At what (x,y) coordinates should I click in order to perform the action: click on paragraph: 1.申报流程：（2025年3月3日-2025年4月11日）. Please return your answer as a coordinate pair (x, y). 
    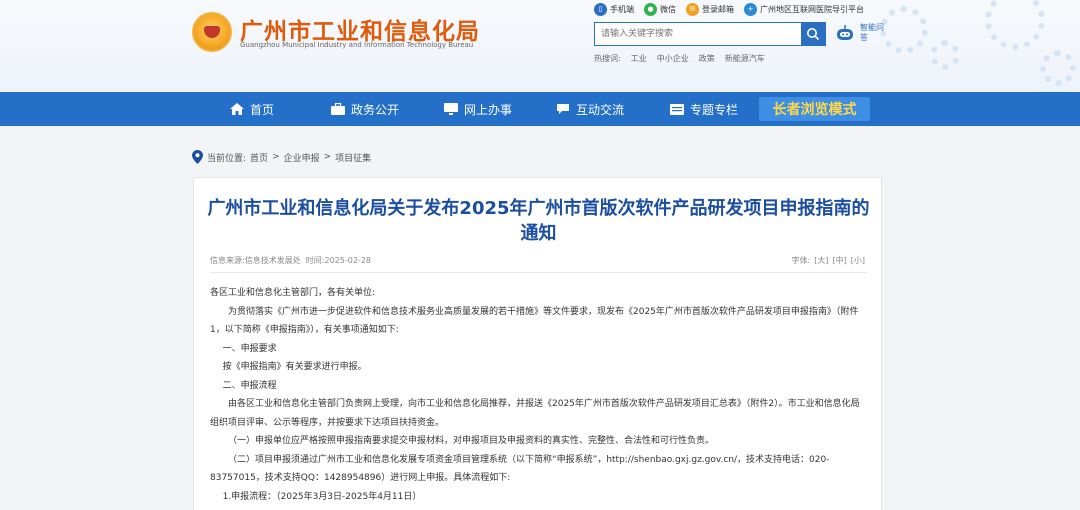
    Looking at the image, I should click on (322, 496).